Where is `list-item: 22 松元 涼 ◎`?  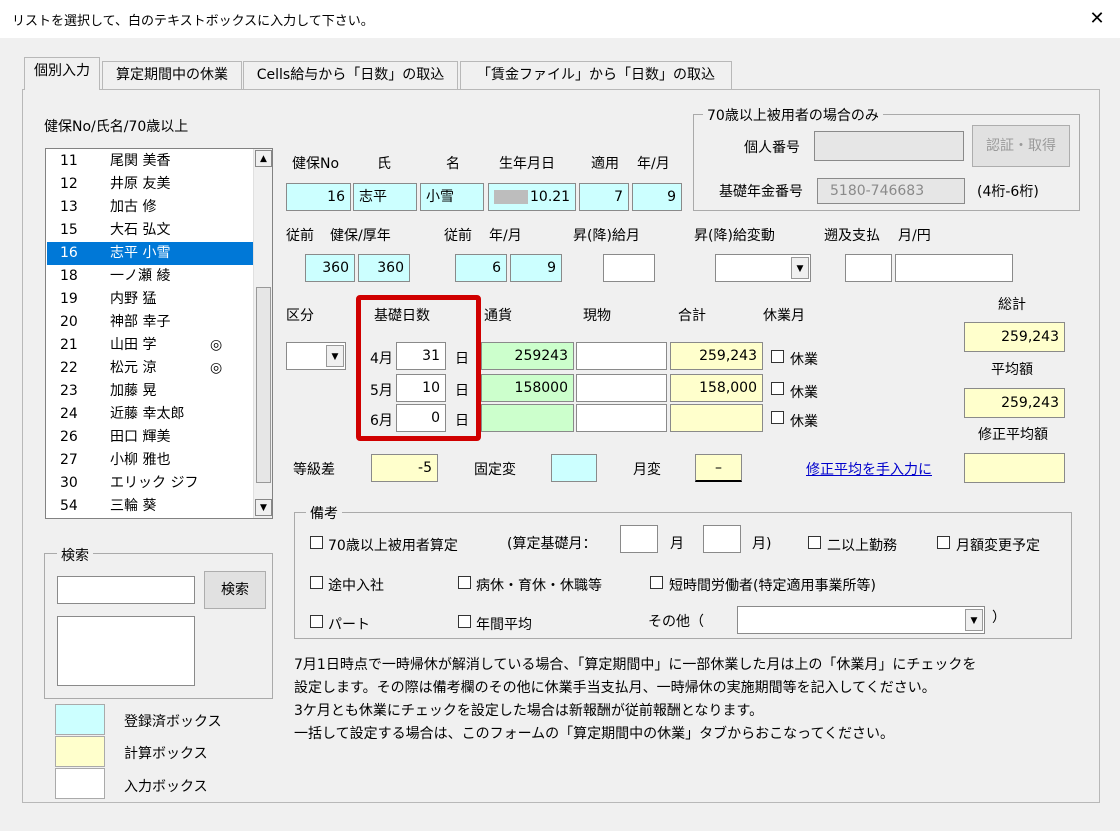
list-item: 22 松元 涼 ◎ is located at coordinates (150, 368).